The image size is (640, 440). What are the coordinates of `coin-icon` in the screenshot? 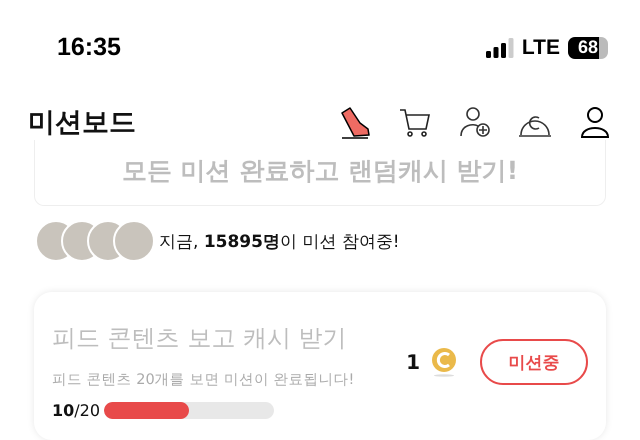 It's located at (444, 362).